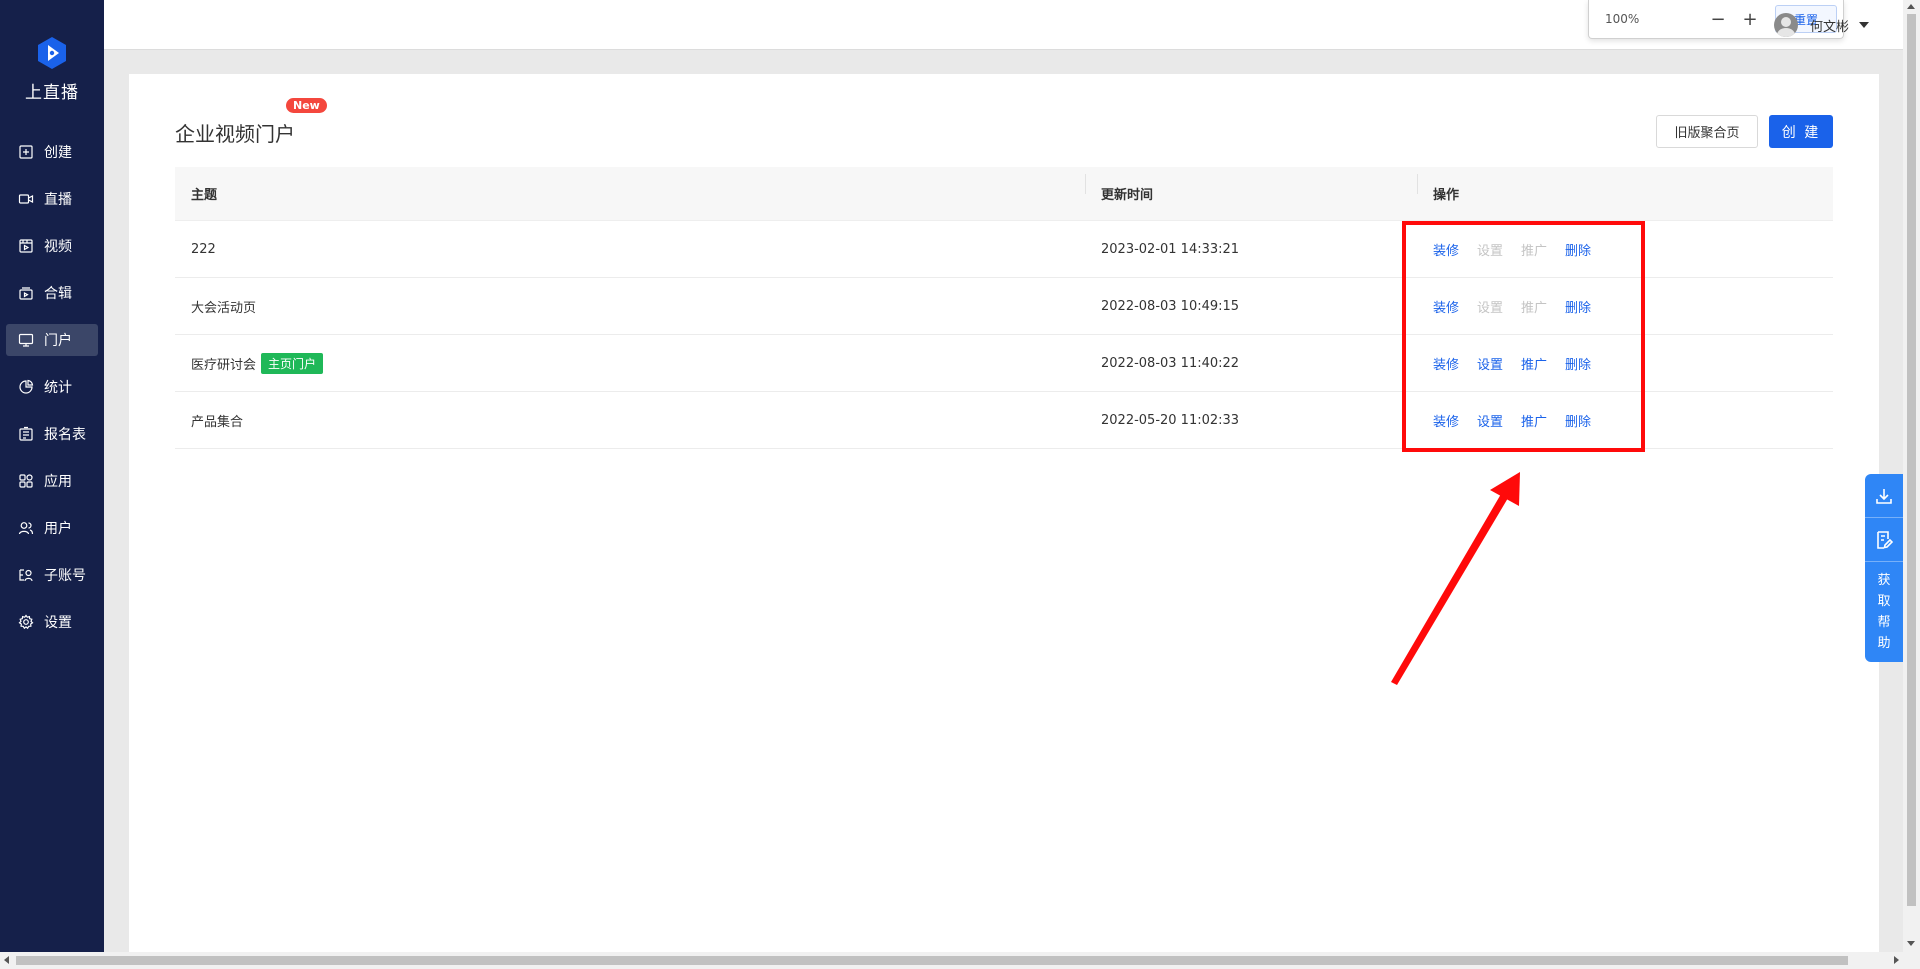  Describe the element at coordinates (1750, 19) in the screenshot. I see `zoom-in-button: +` at that location.